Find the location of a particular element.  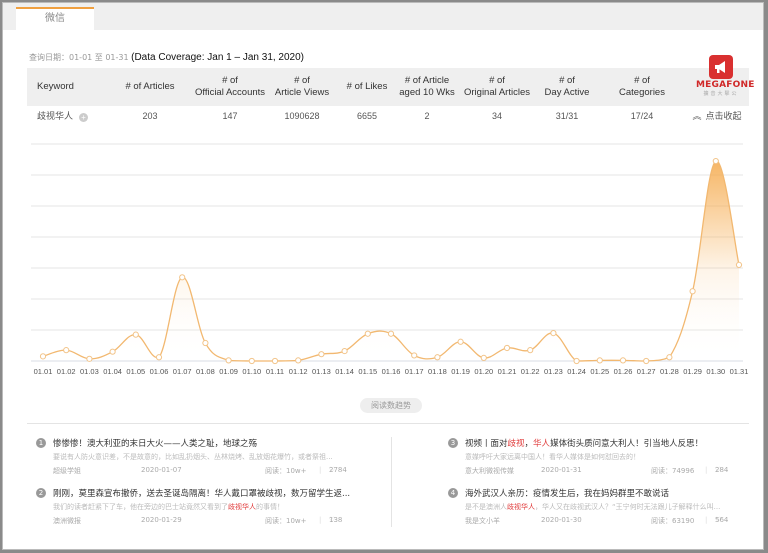

article-reads: 阅读：74996 is located at coordinates (673, 471).